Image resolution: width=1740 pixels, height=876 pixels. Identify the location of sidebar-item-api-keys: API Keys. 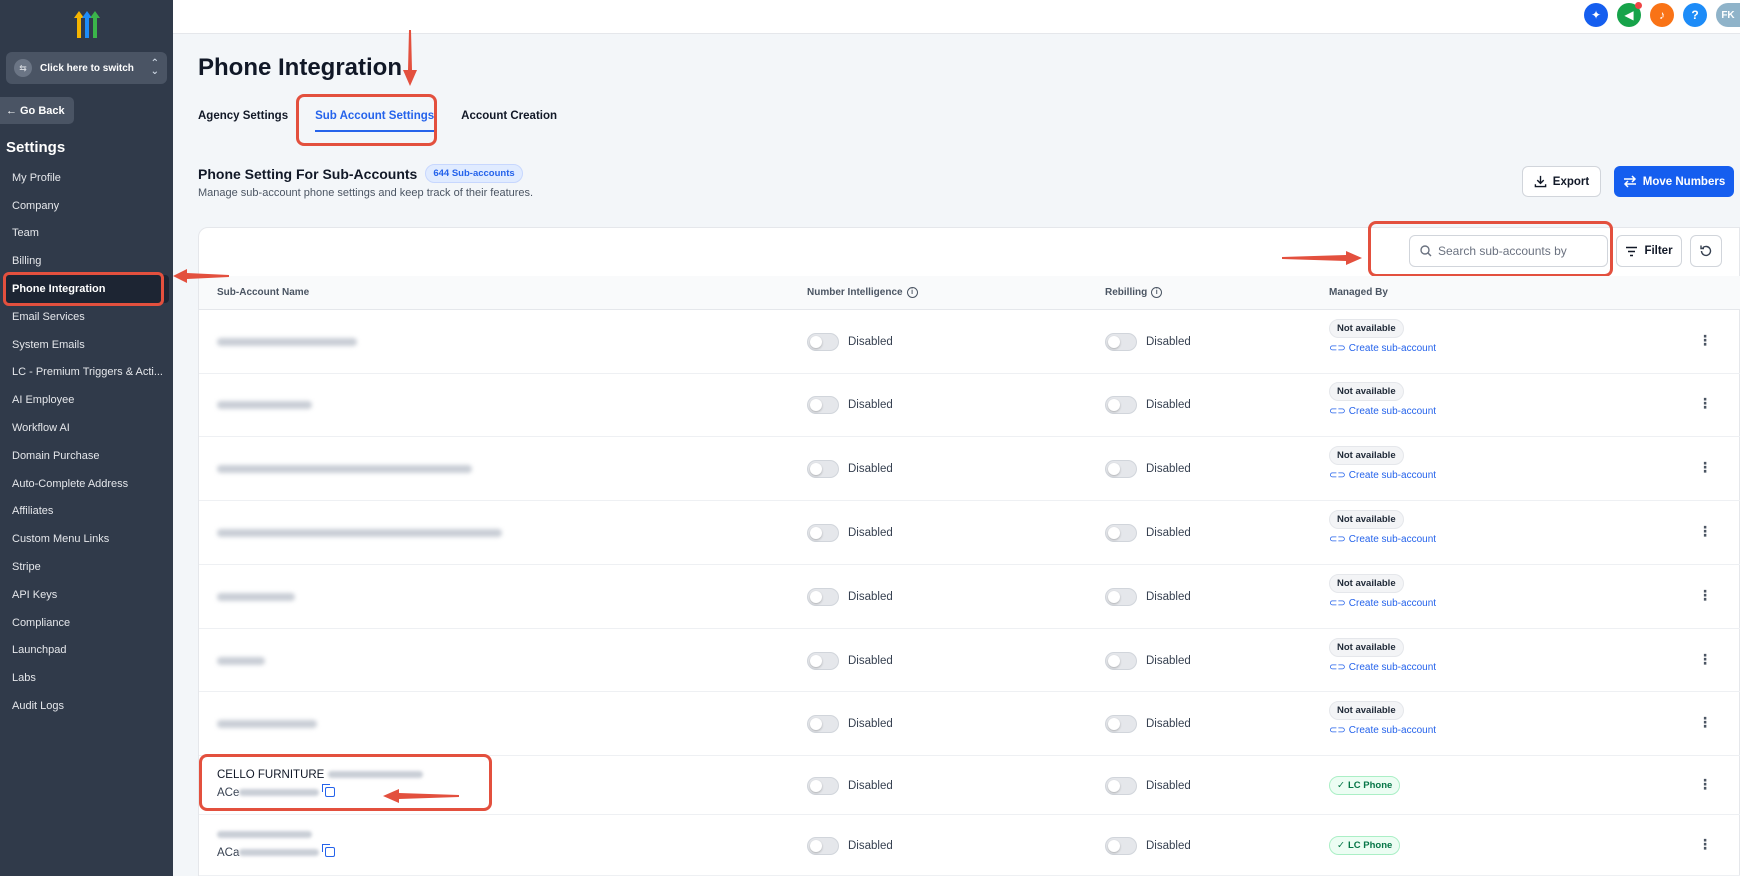
(86, 595).